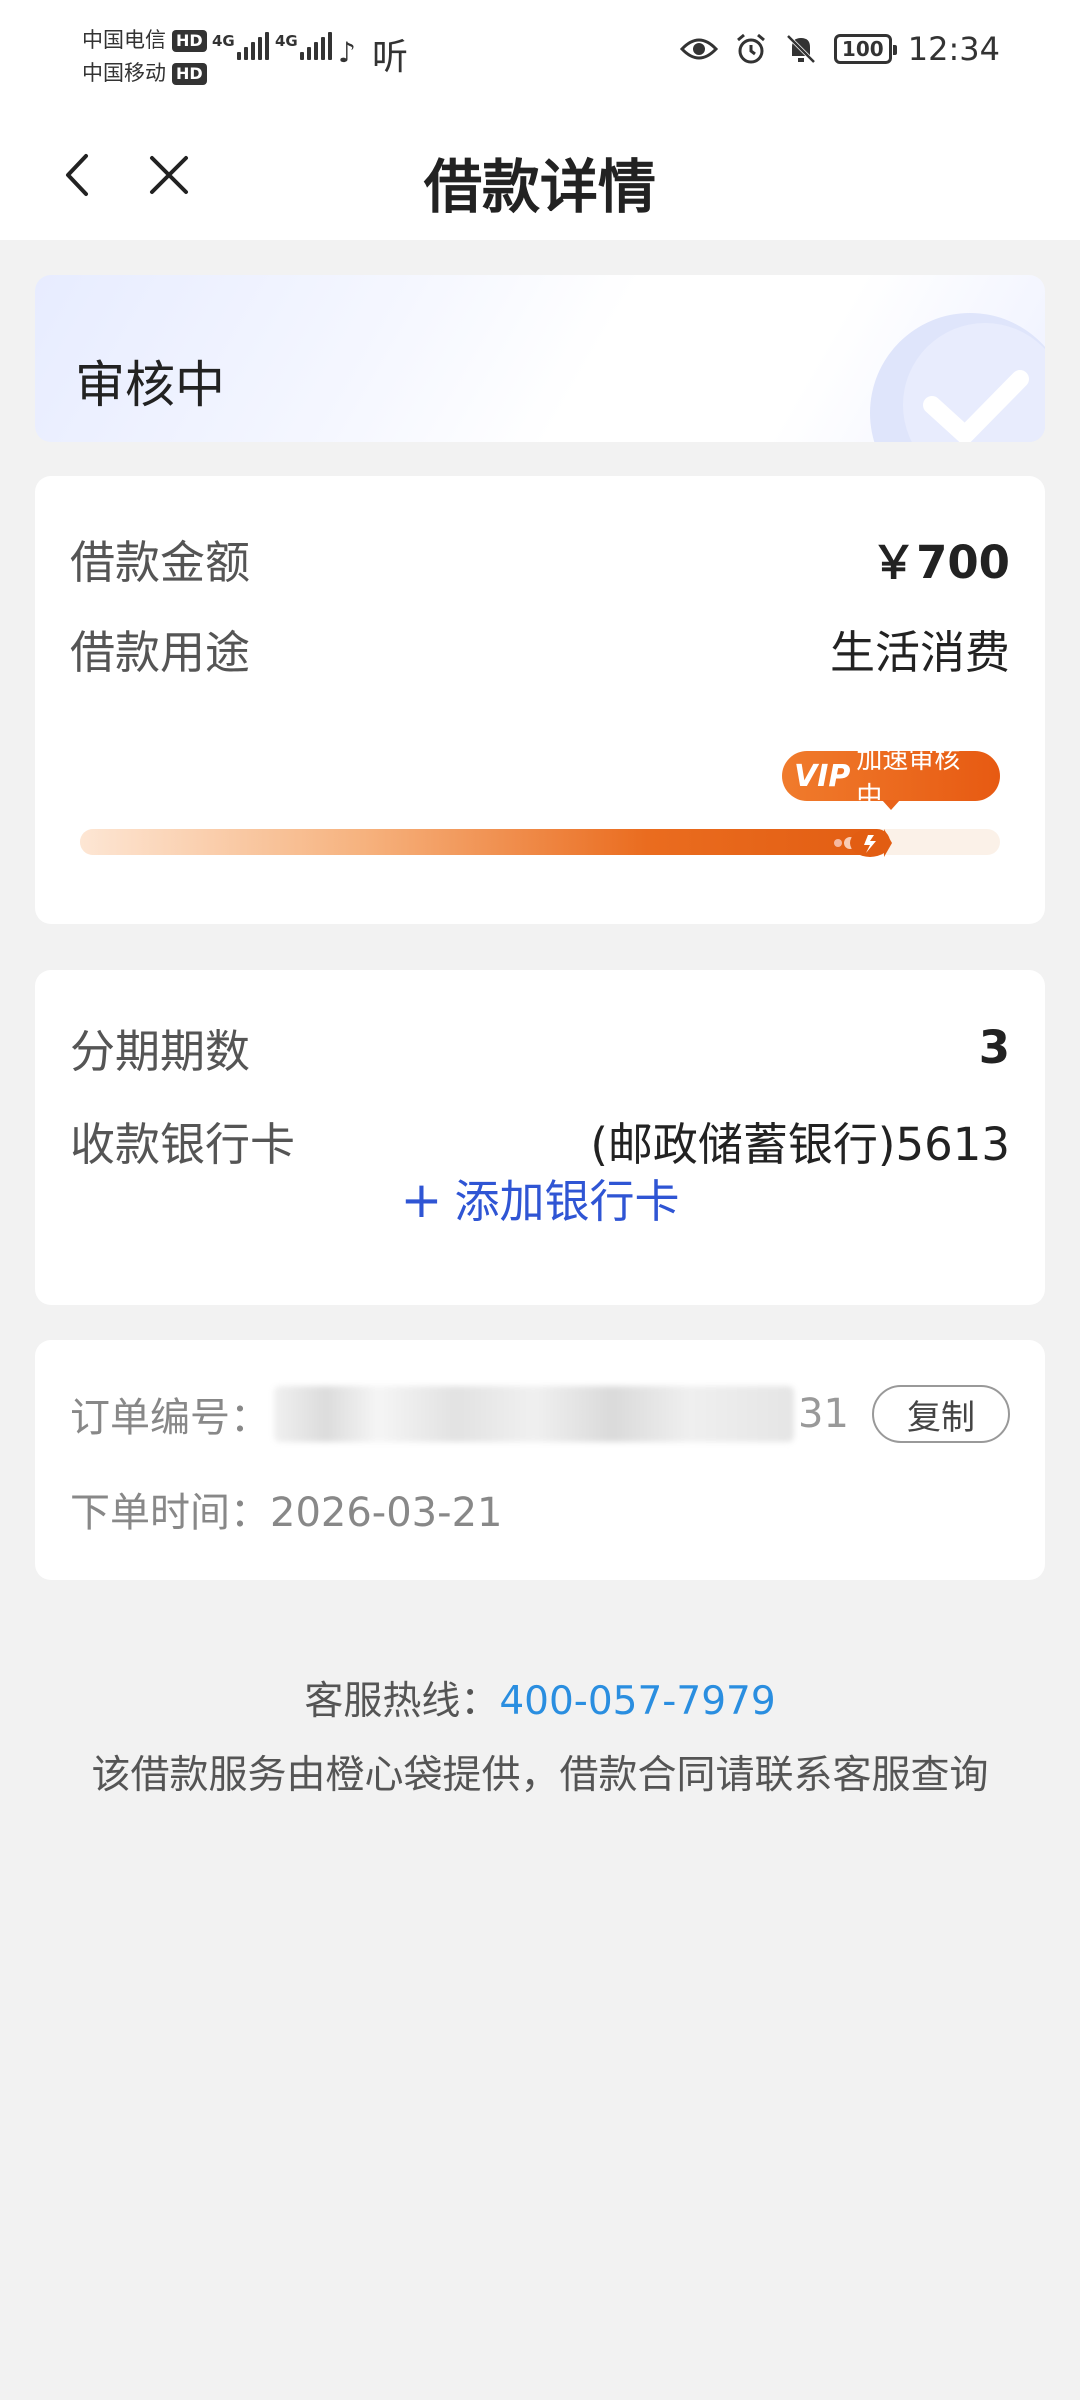 Image resolution: width=1080 pixels, height=2400 pixels. Describe the element at coordinates (160, 562) in the screenshot. I see `amount-label: 借款金额` at that location.